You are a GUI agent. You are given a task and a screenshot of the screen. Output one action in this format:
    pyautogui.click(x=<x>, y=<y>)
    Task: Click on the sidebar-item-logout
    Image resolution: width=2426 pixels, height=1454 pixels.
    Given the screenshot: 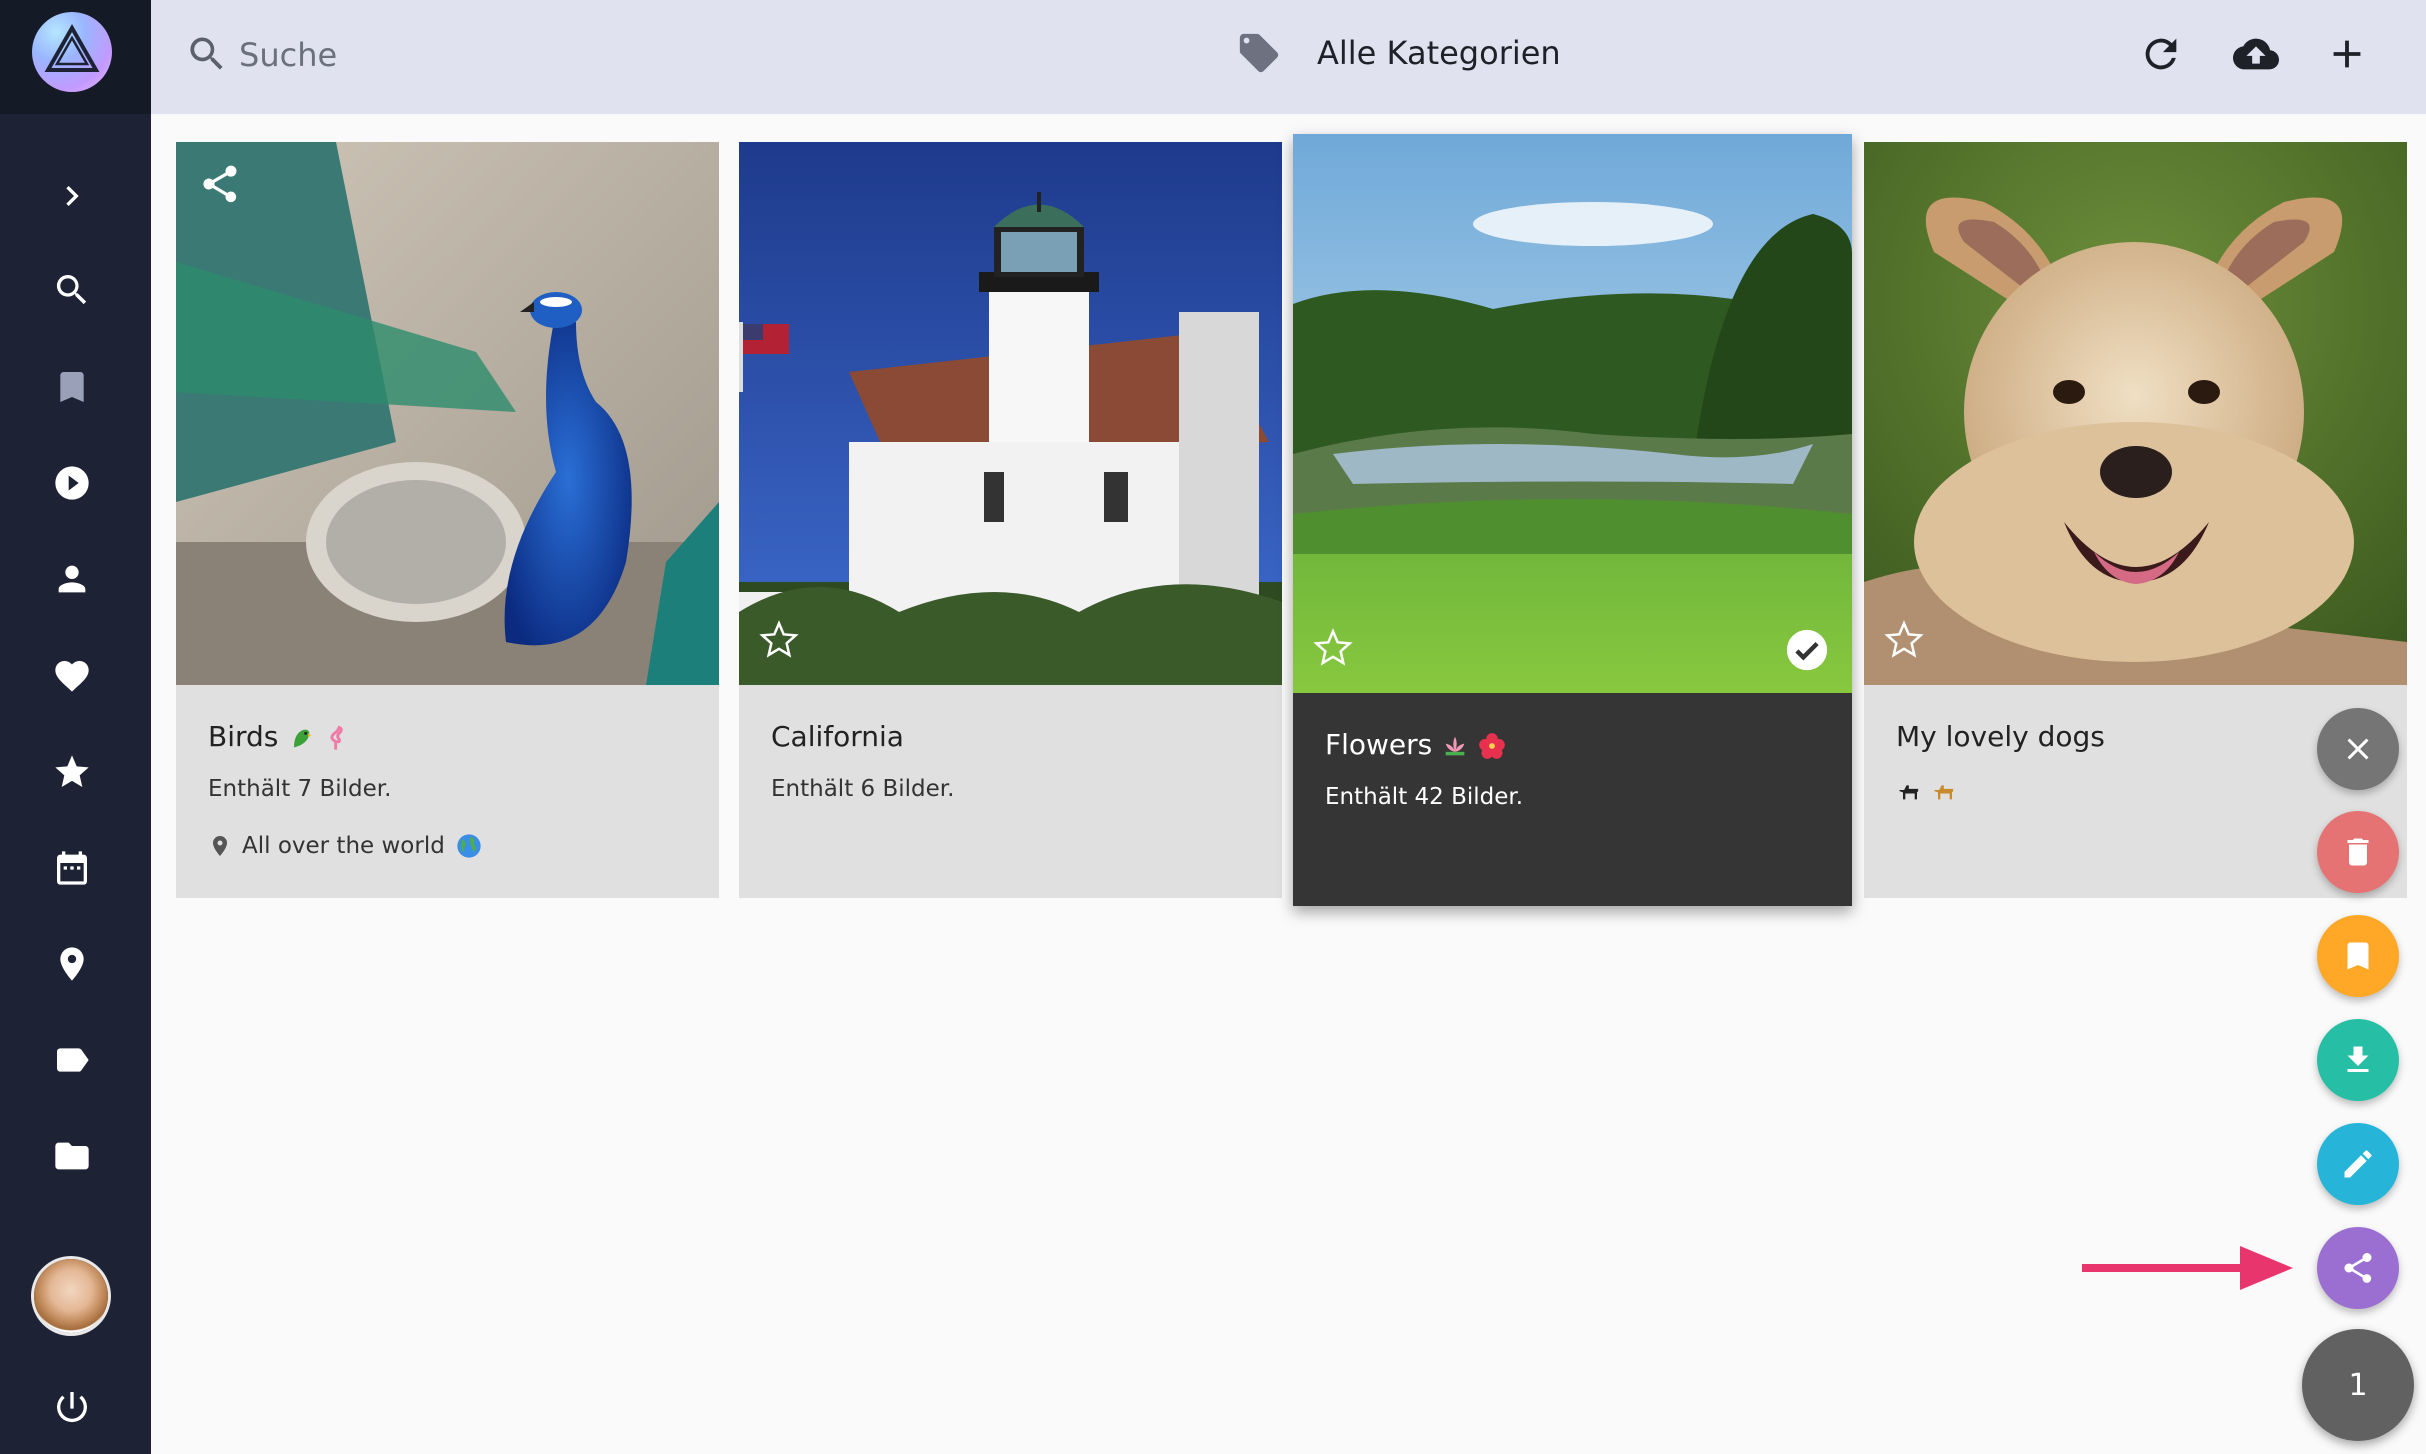 What is the action you would take?
    pyautogui.click(x=72, y=1407)
    